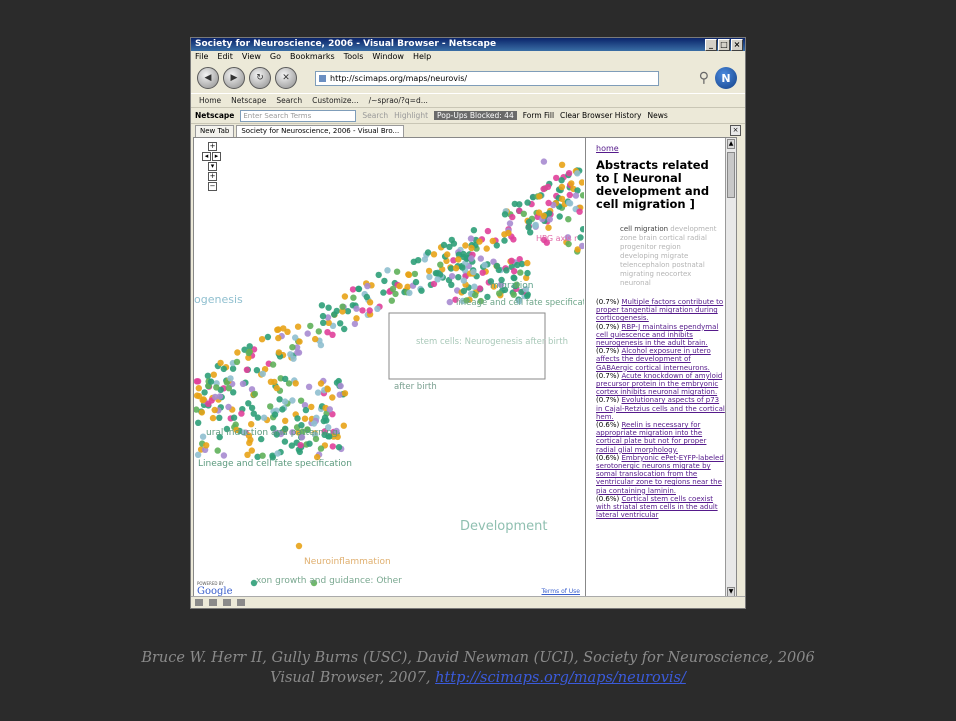 This screenshot has width=956, height=721. I want to click on netscape-label: Netscape, so click(214, 115).